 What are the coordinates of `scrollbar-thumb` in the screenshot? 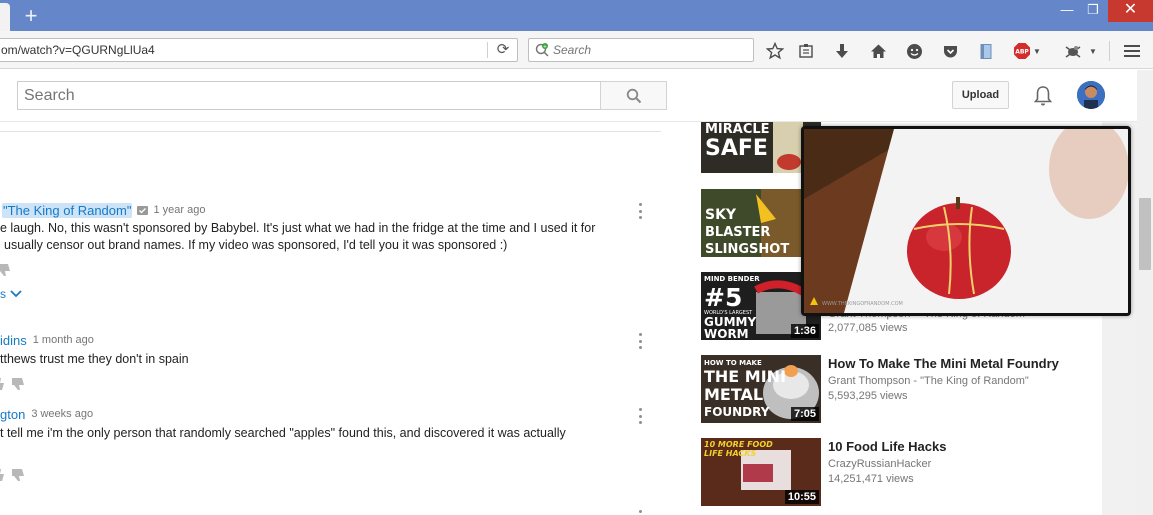 It's located at (1145, 234).